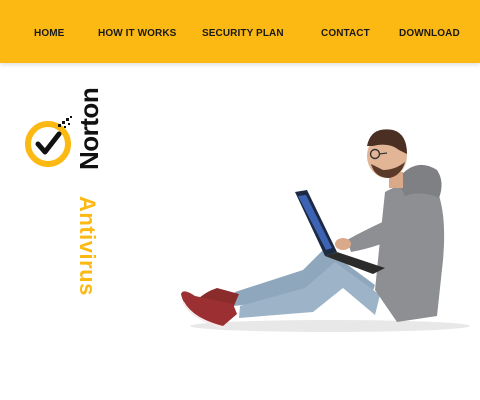 Image resolution: width=480 pixels, height=400 pixels. What do you see at coordinates (48, 141) in the screenshot?
I see `checkmark-seal-icon` at bounding box center [48, 141].